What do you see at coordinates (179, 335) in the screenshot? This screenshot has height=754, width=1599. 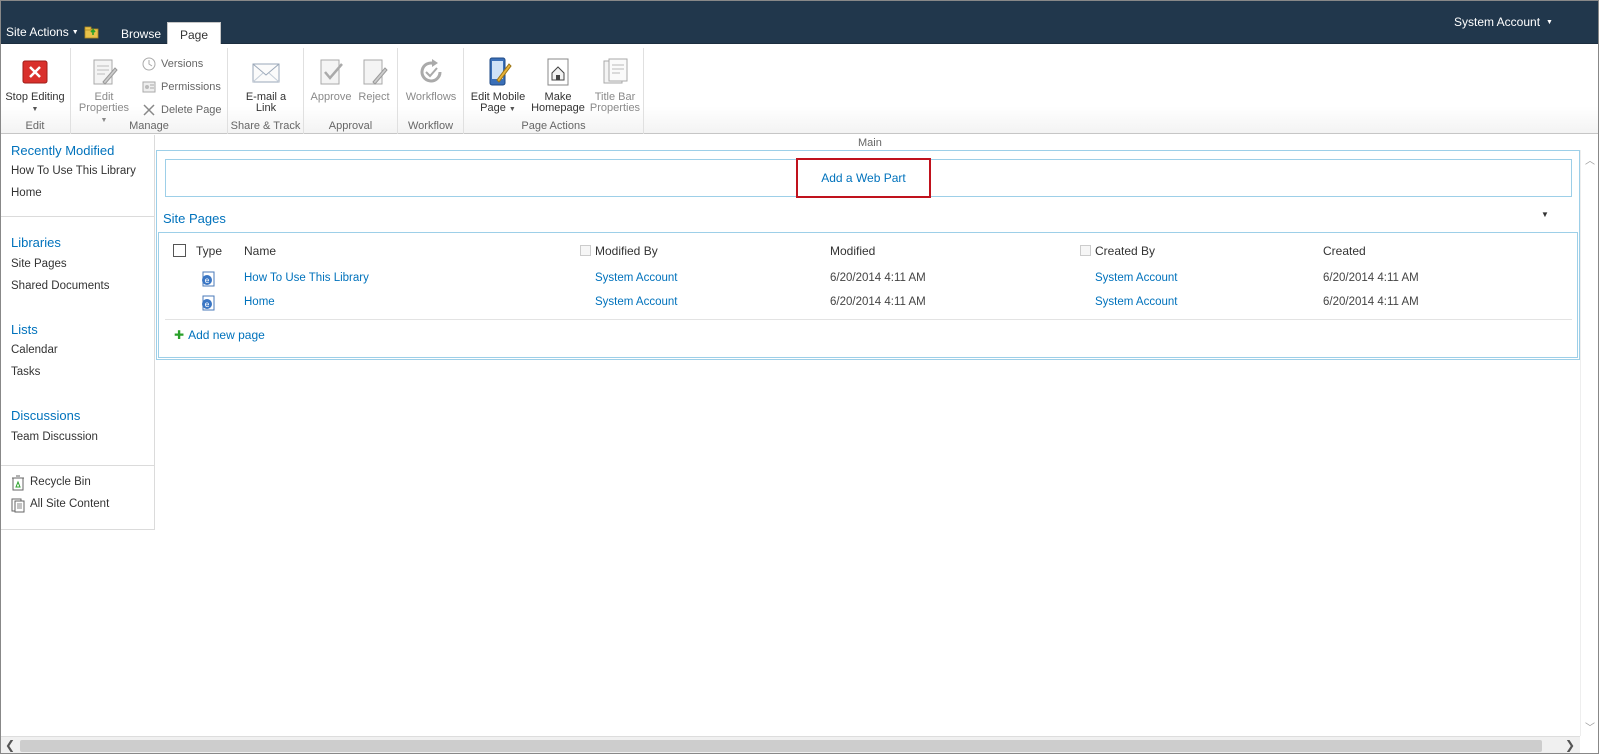 I see `plus-icon: ✚` at bounding box center [179, 335].